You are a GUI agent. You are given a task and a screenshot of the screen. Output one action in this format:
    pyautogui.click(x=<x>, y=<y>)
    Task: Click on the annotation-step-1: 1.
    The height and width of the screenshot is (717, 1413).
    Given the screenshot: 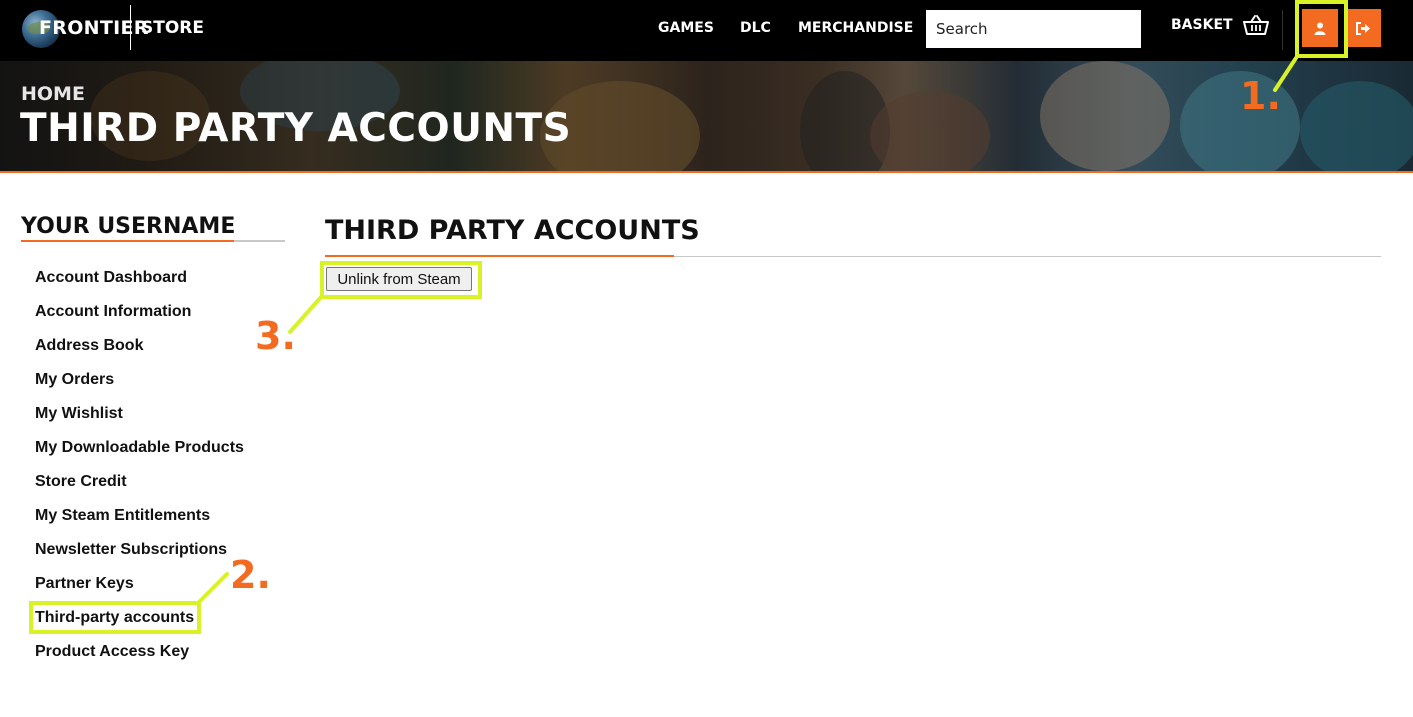 What is the action you would take?
    pyautogui.click(x=1260, y=96)
    